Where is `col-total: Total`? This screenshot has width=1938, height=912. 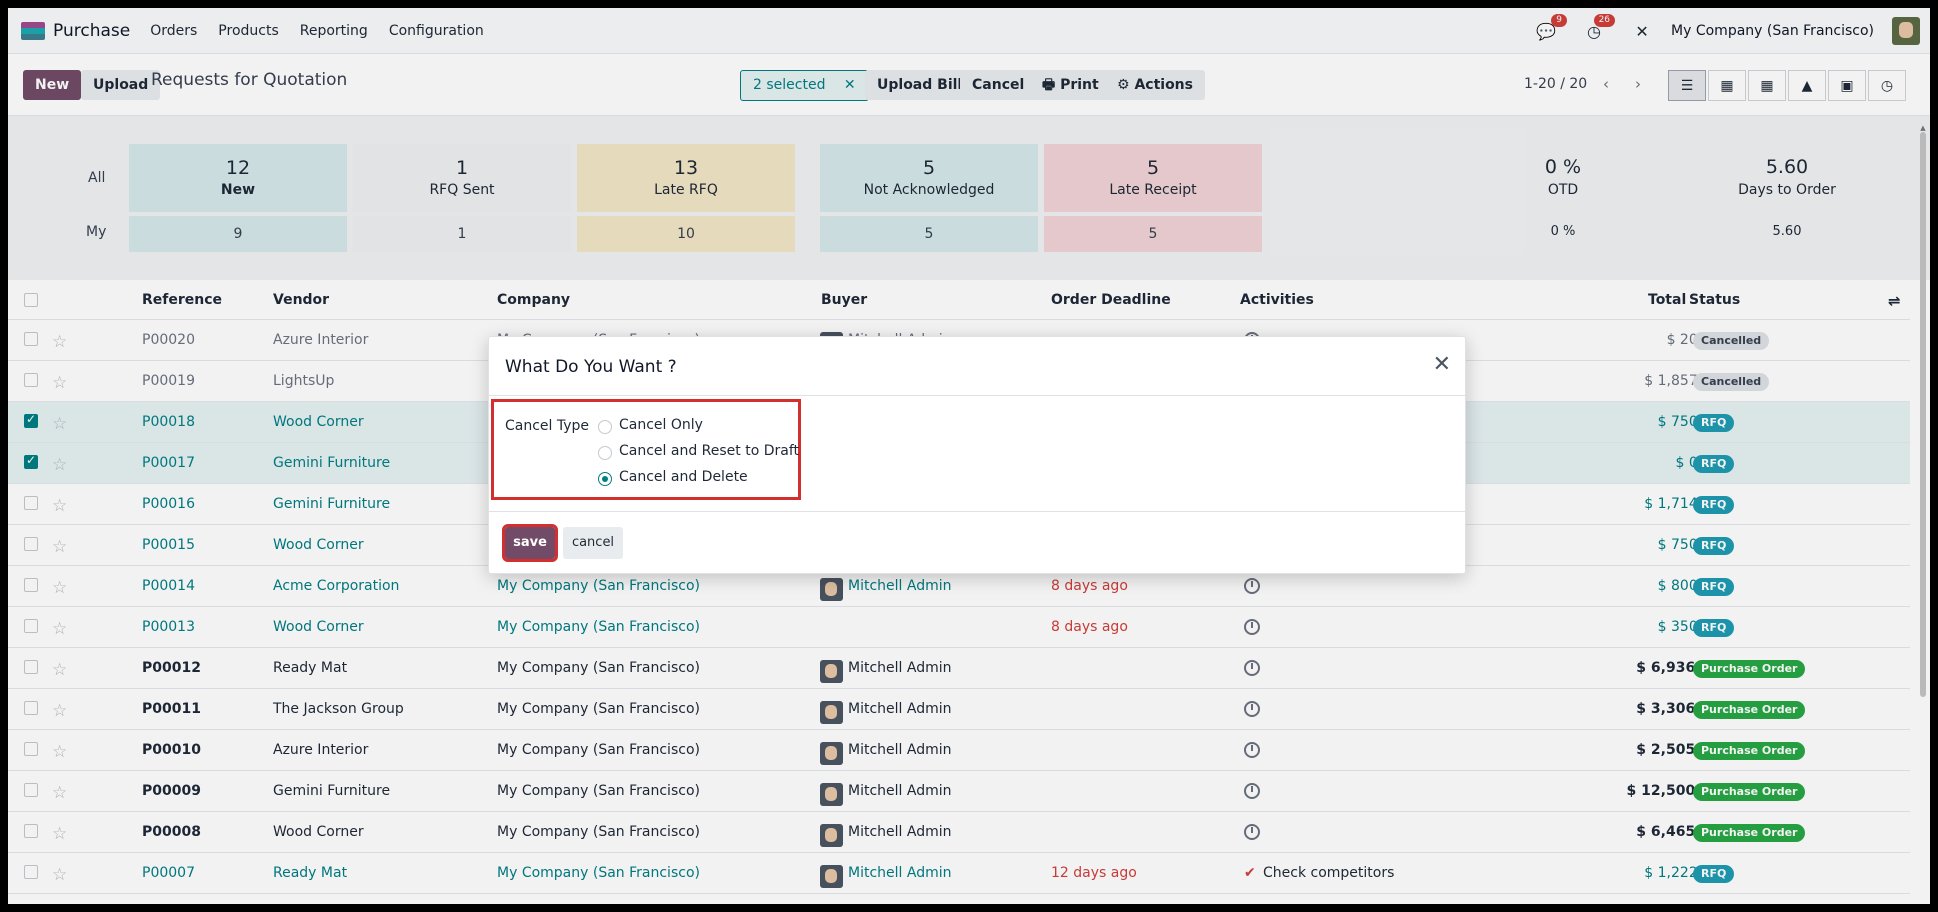
col-total: Total is located at coordinates (1667, 300).